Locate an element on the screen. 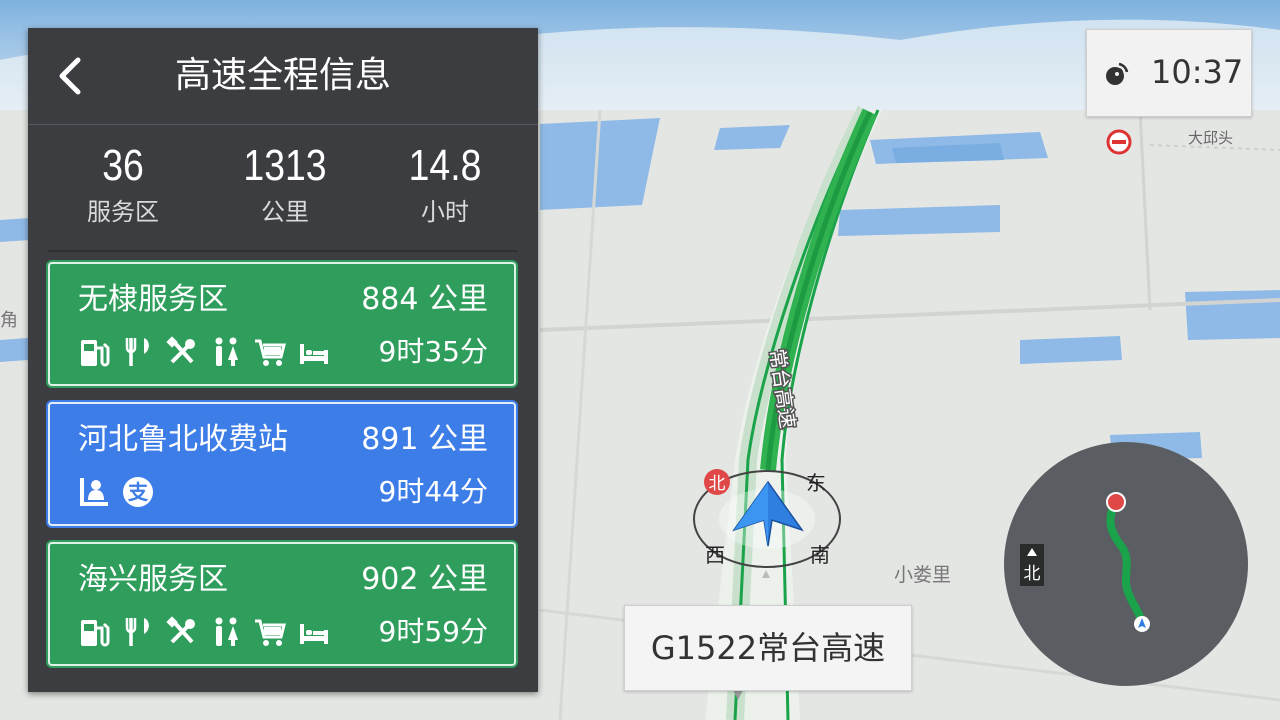 The height and width of the screenshot is (720, 1280). stat-duration: 14.8 小时 is located at coordinates (445, 184).